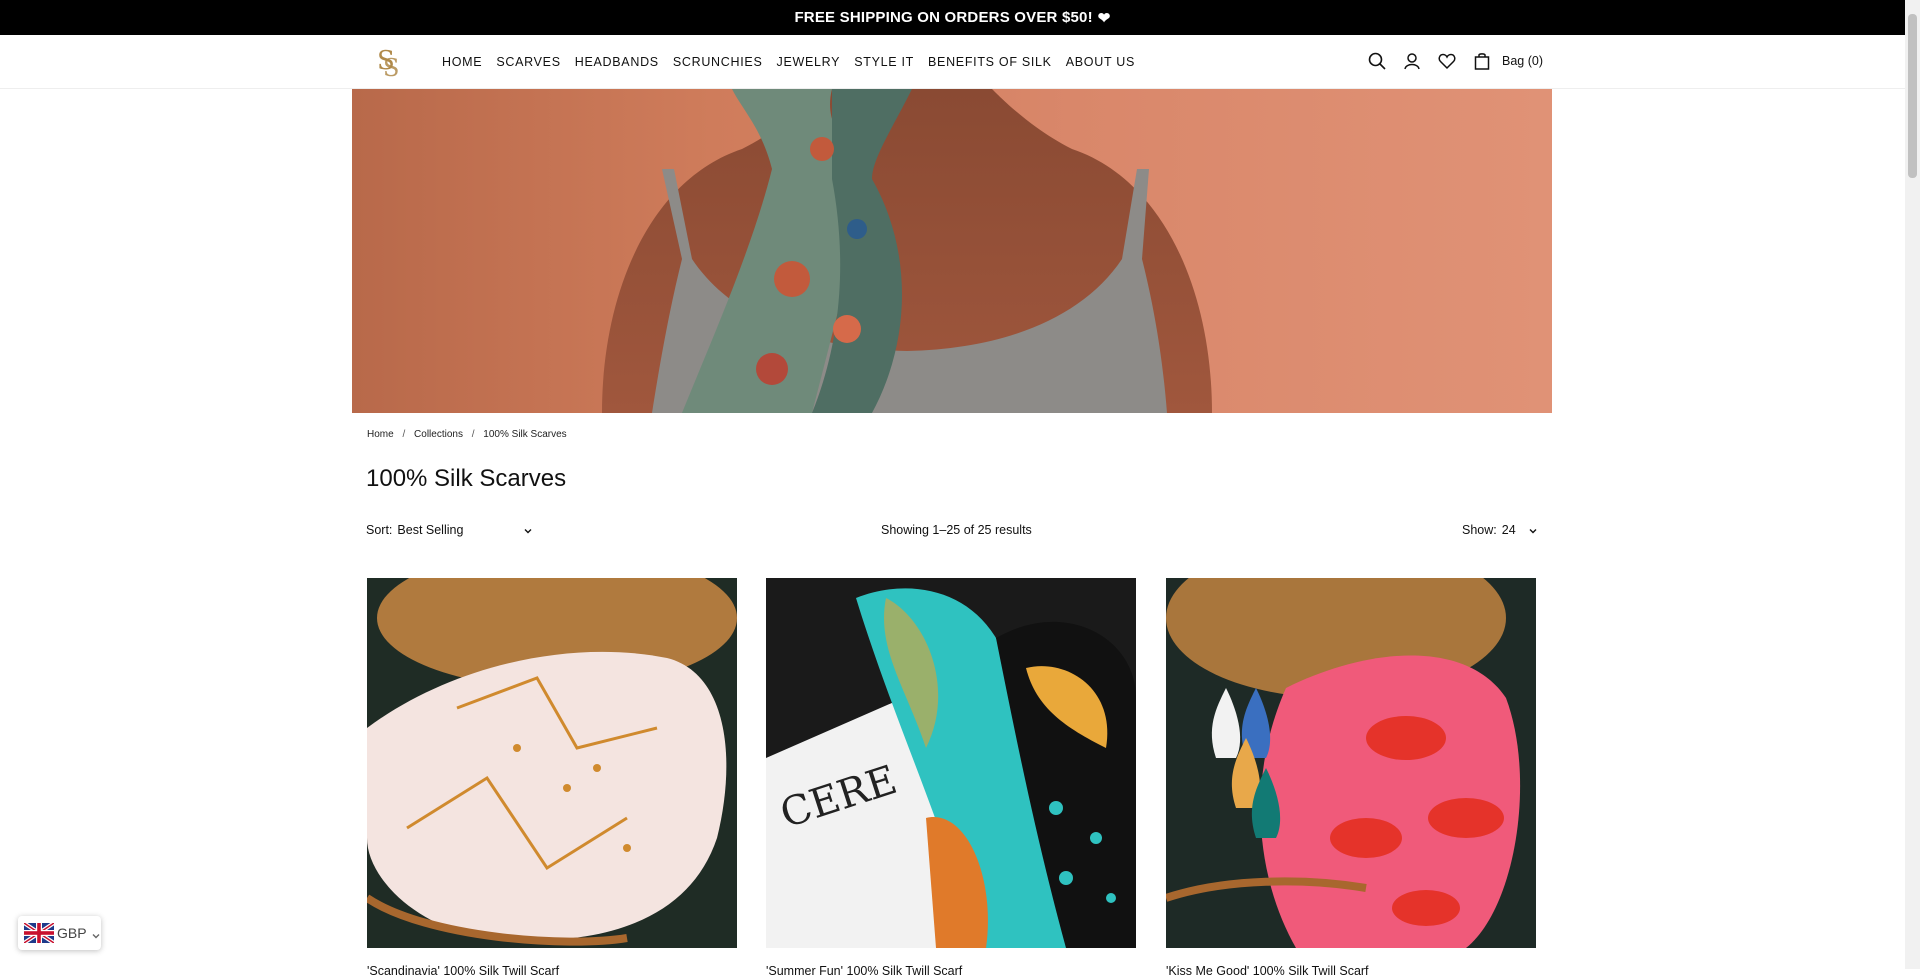 This screenshot has width=1920, height=978. What do you see at coordinates (1912, 96) in the screenshot?
I see `scrollbar-thumb` at bounding box center [1912, 96].